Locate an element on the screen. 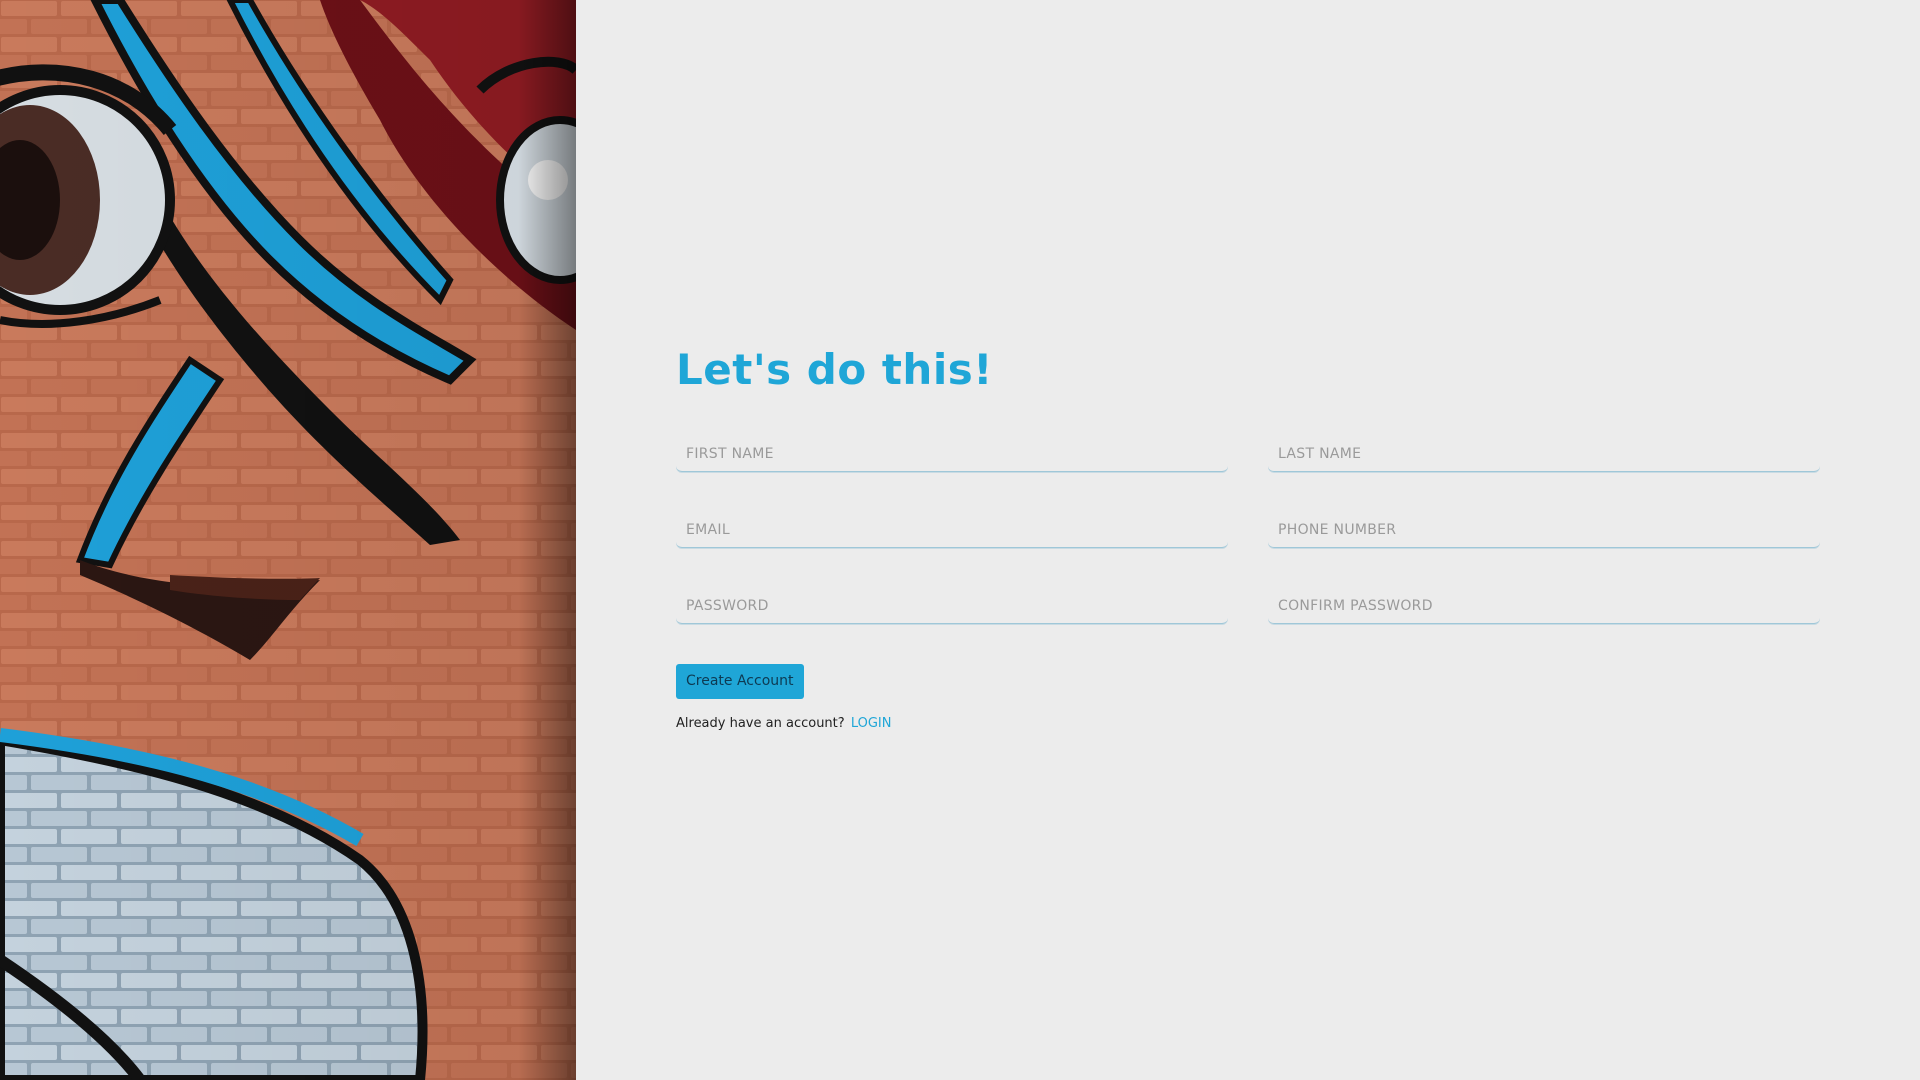 This screenshot has width=1920, height=1080. password-row is located at coordinates (1248, 599).